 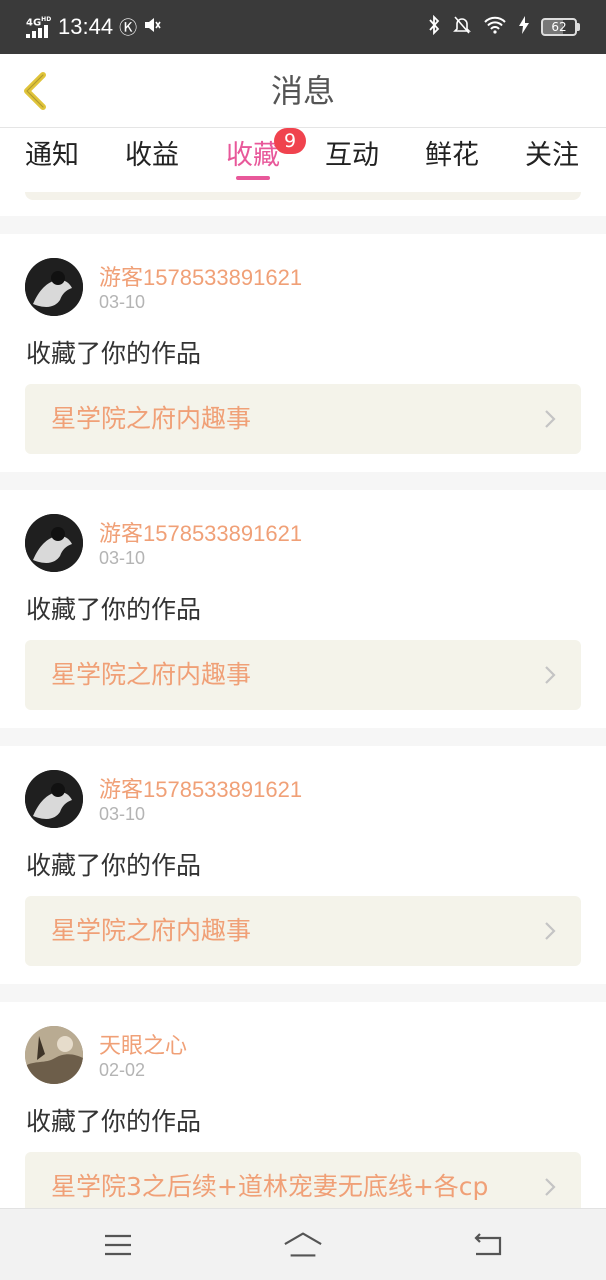 I want to click on username: 天眼之心, so click(x=143, y=1044).